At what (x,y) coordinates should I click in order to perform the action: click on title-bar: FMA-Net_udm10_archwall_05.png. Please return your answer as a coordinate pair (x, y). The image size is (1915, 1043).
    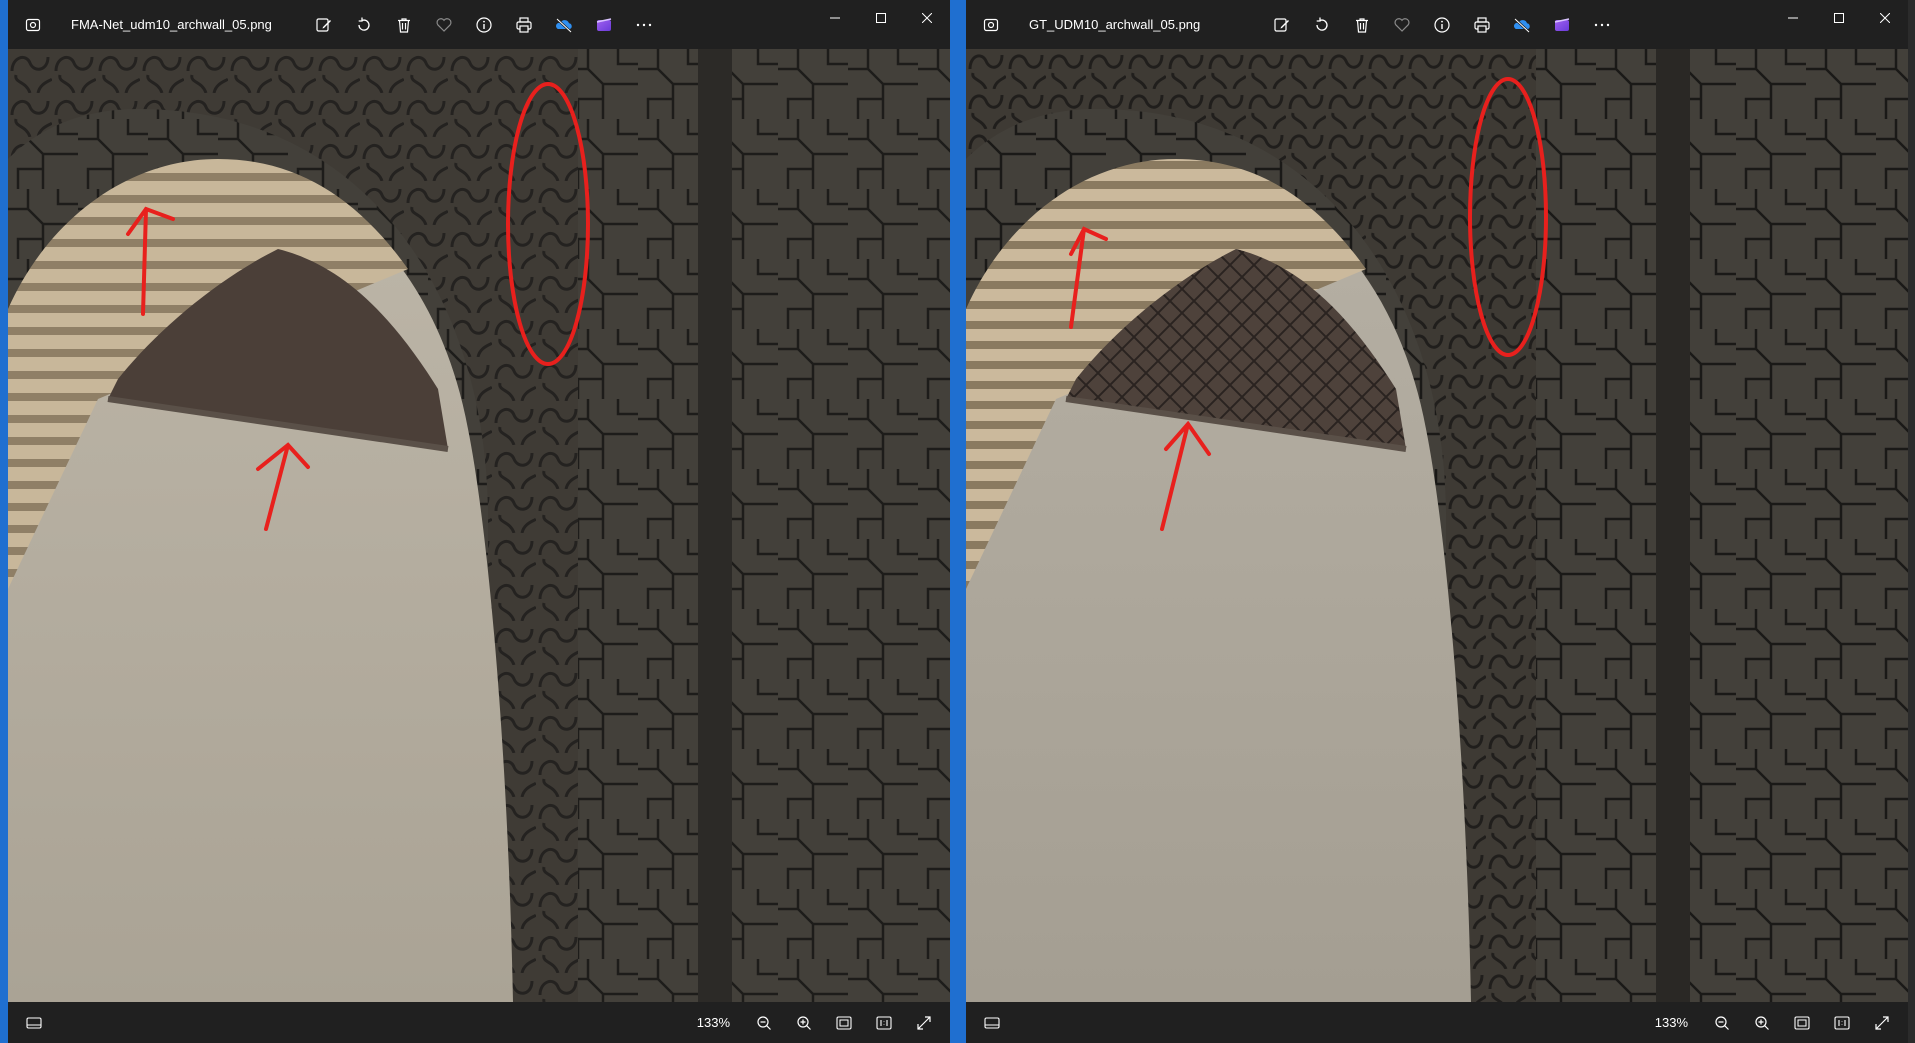
    Looking at the image, I should click on (479, 24).